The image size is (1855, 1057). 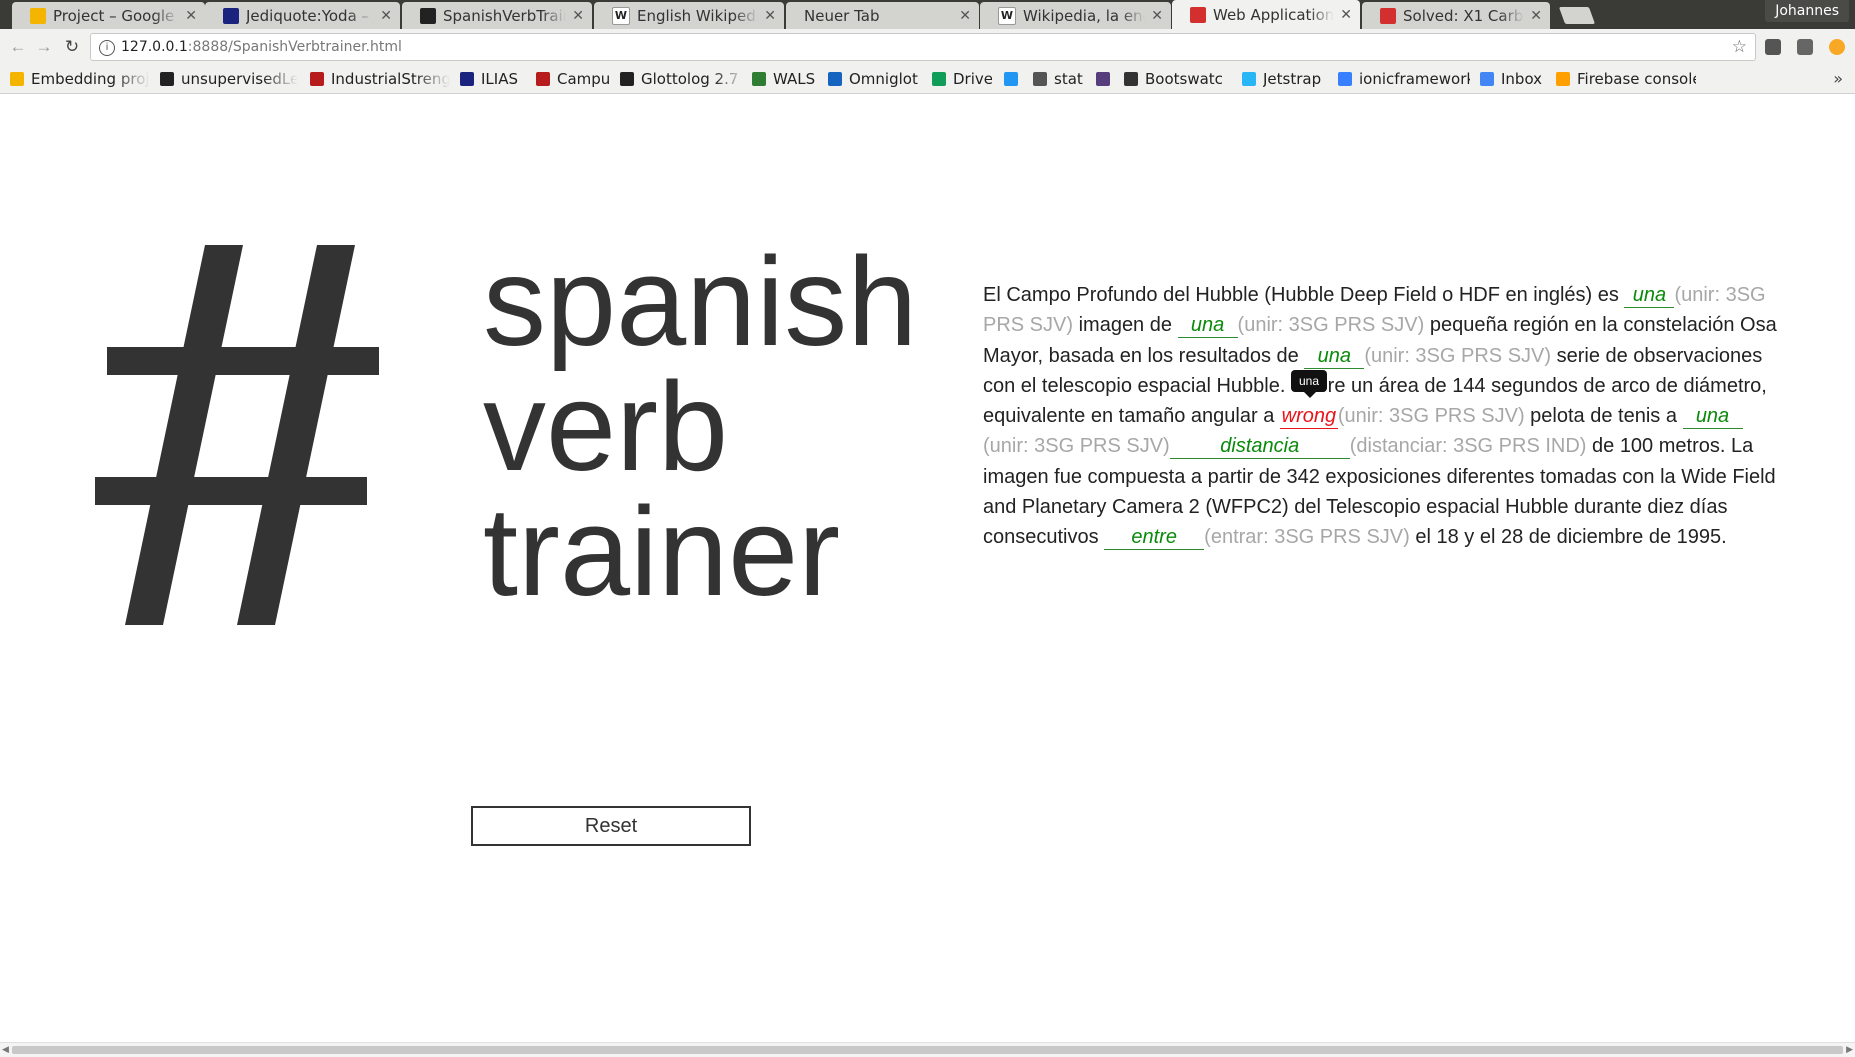 What do you see at coordinates (504, 15) in the screenshot?
I see `tab-label: SpanishVerbTrainer` at bounding box center [504, 15].